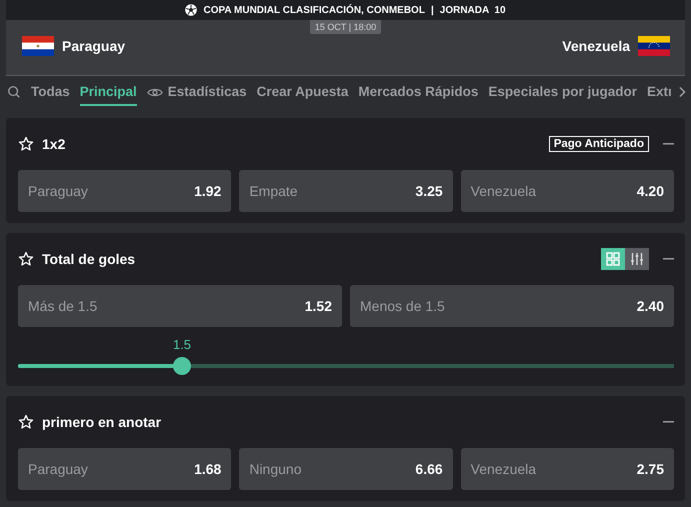 Image resolution: width=691 pixels, height=507 pixels. I want to click on early-payout-badge: Pago Anticipado, so click(598, 144).